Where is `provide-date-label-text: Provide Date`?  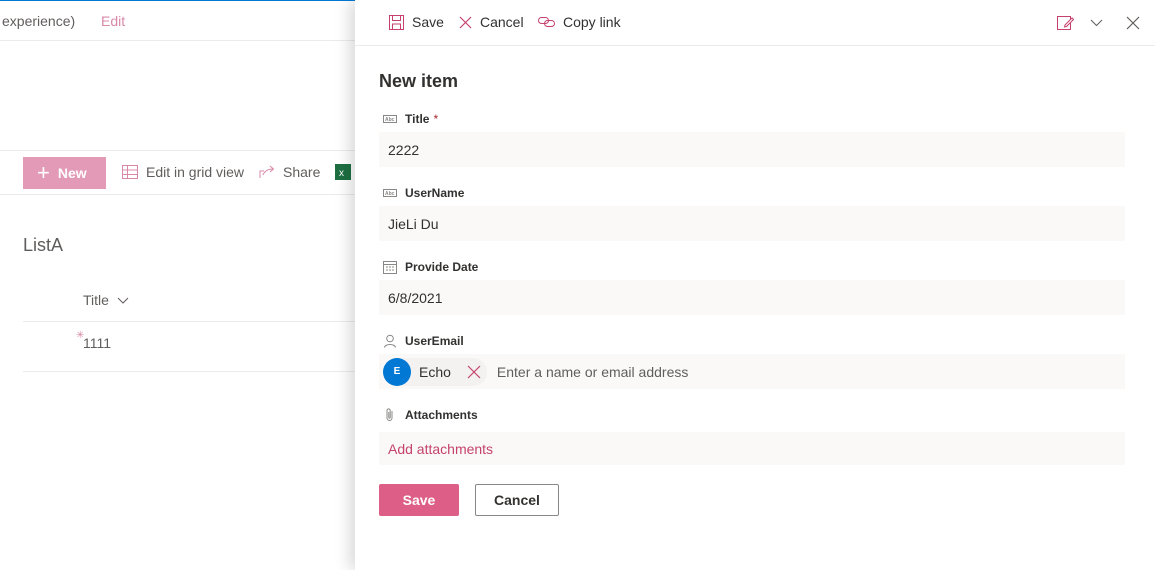 provide-date-label-text: Provide Date is located at coordinates (442, 267).